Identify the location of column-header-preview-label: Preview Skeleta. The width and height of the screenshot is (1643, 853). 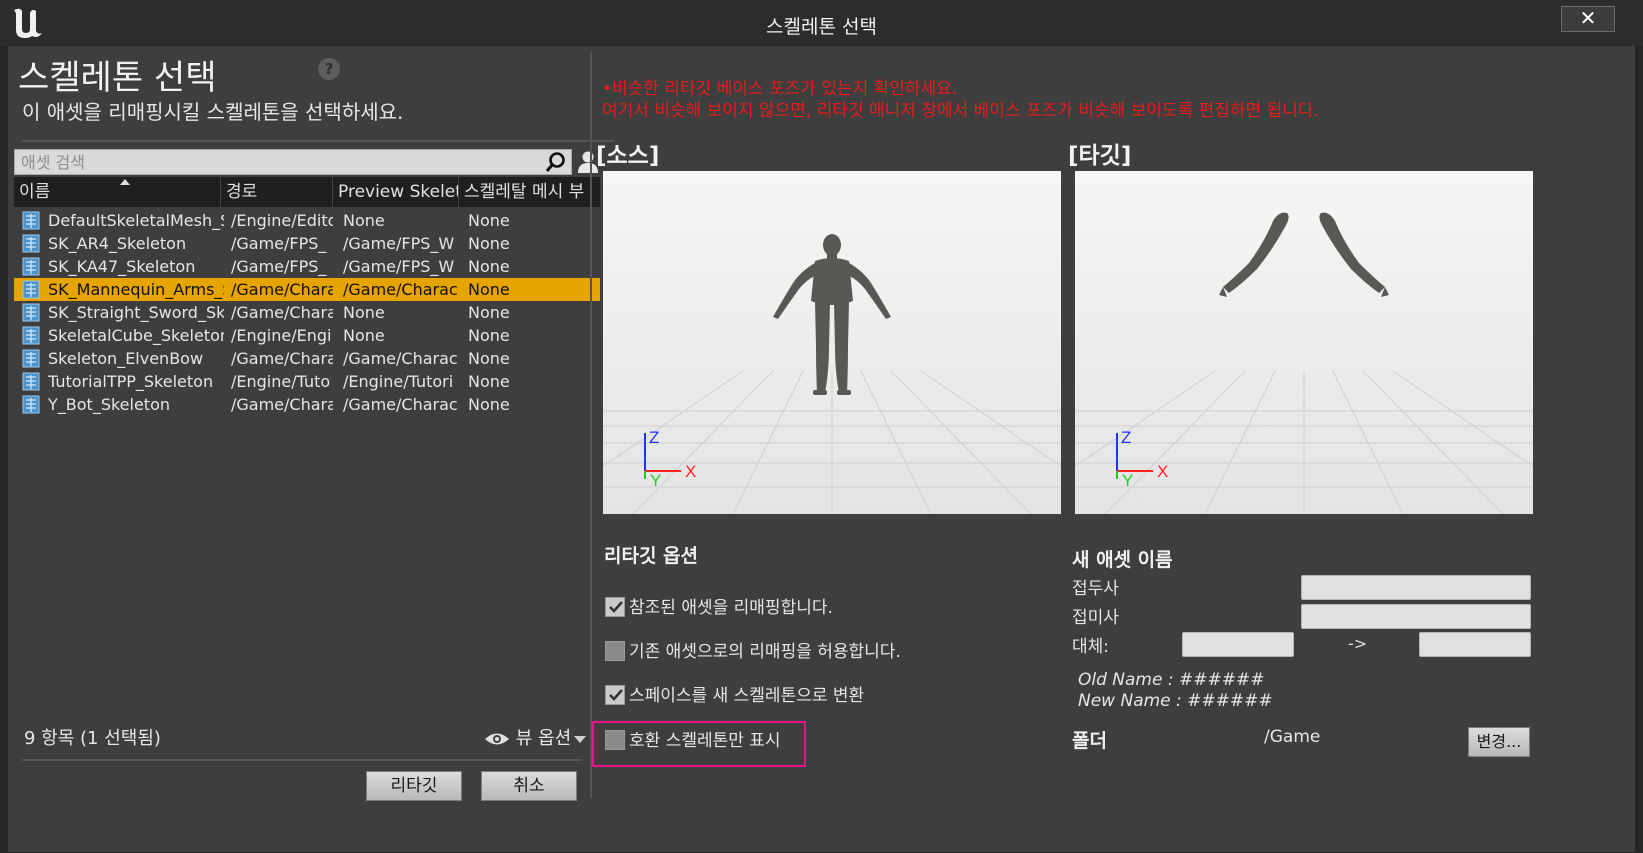
(398, 192).